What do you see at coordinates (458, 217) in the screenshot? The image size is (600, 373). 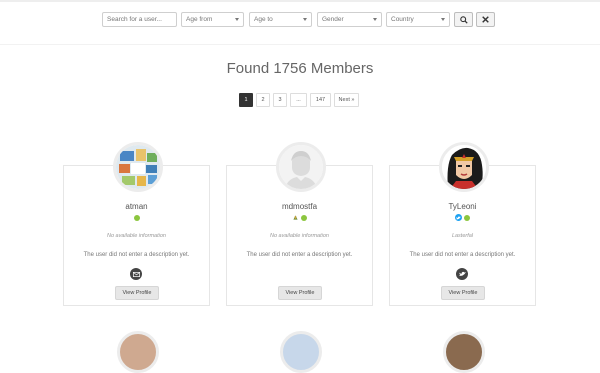 I see `twitter-badge-icon` at bounding box center [458, 217].